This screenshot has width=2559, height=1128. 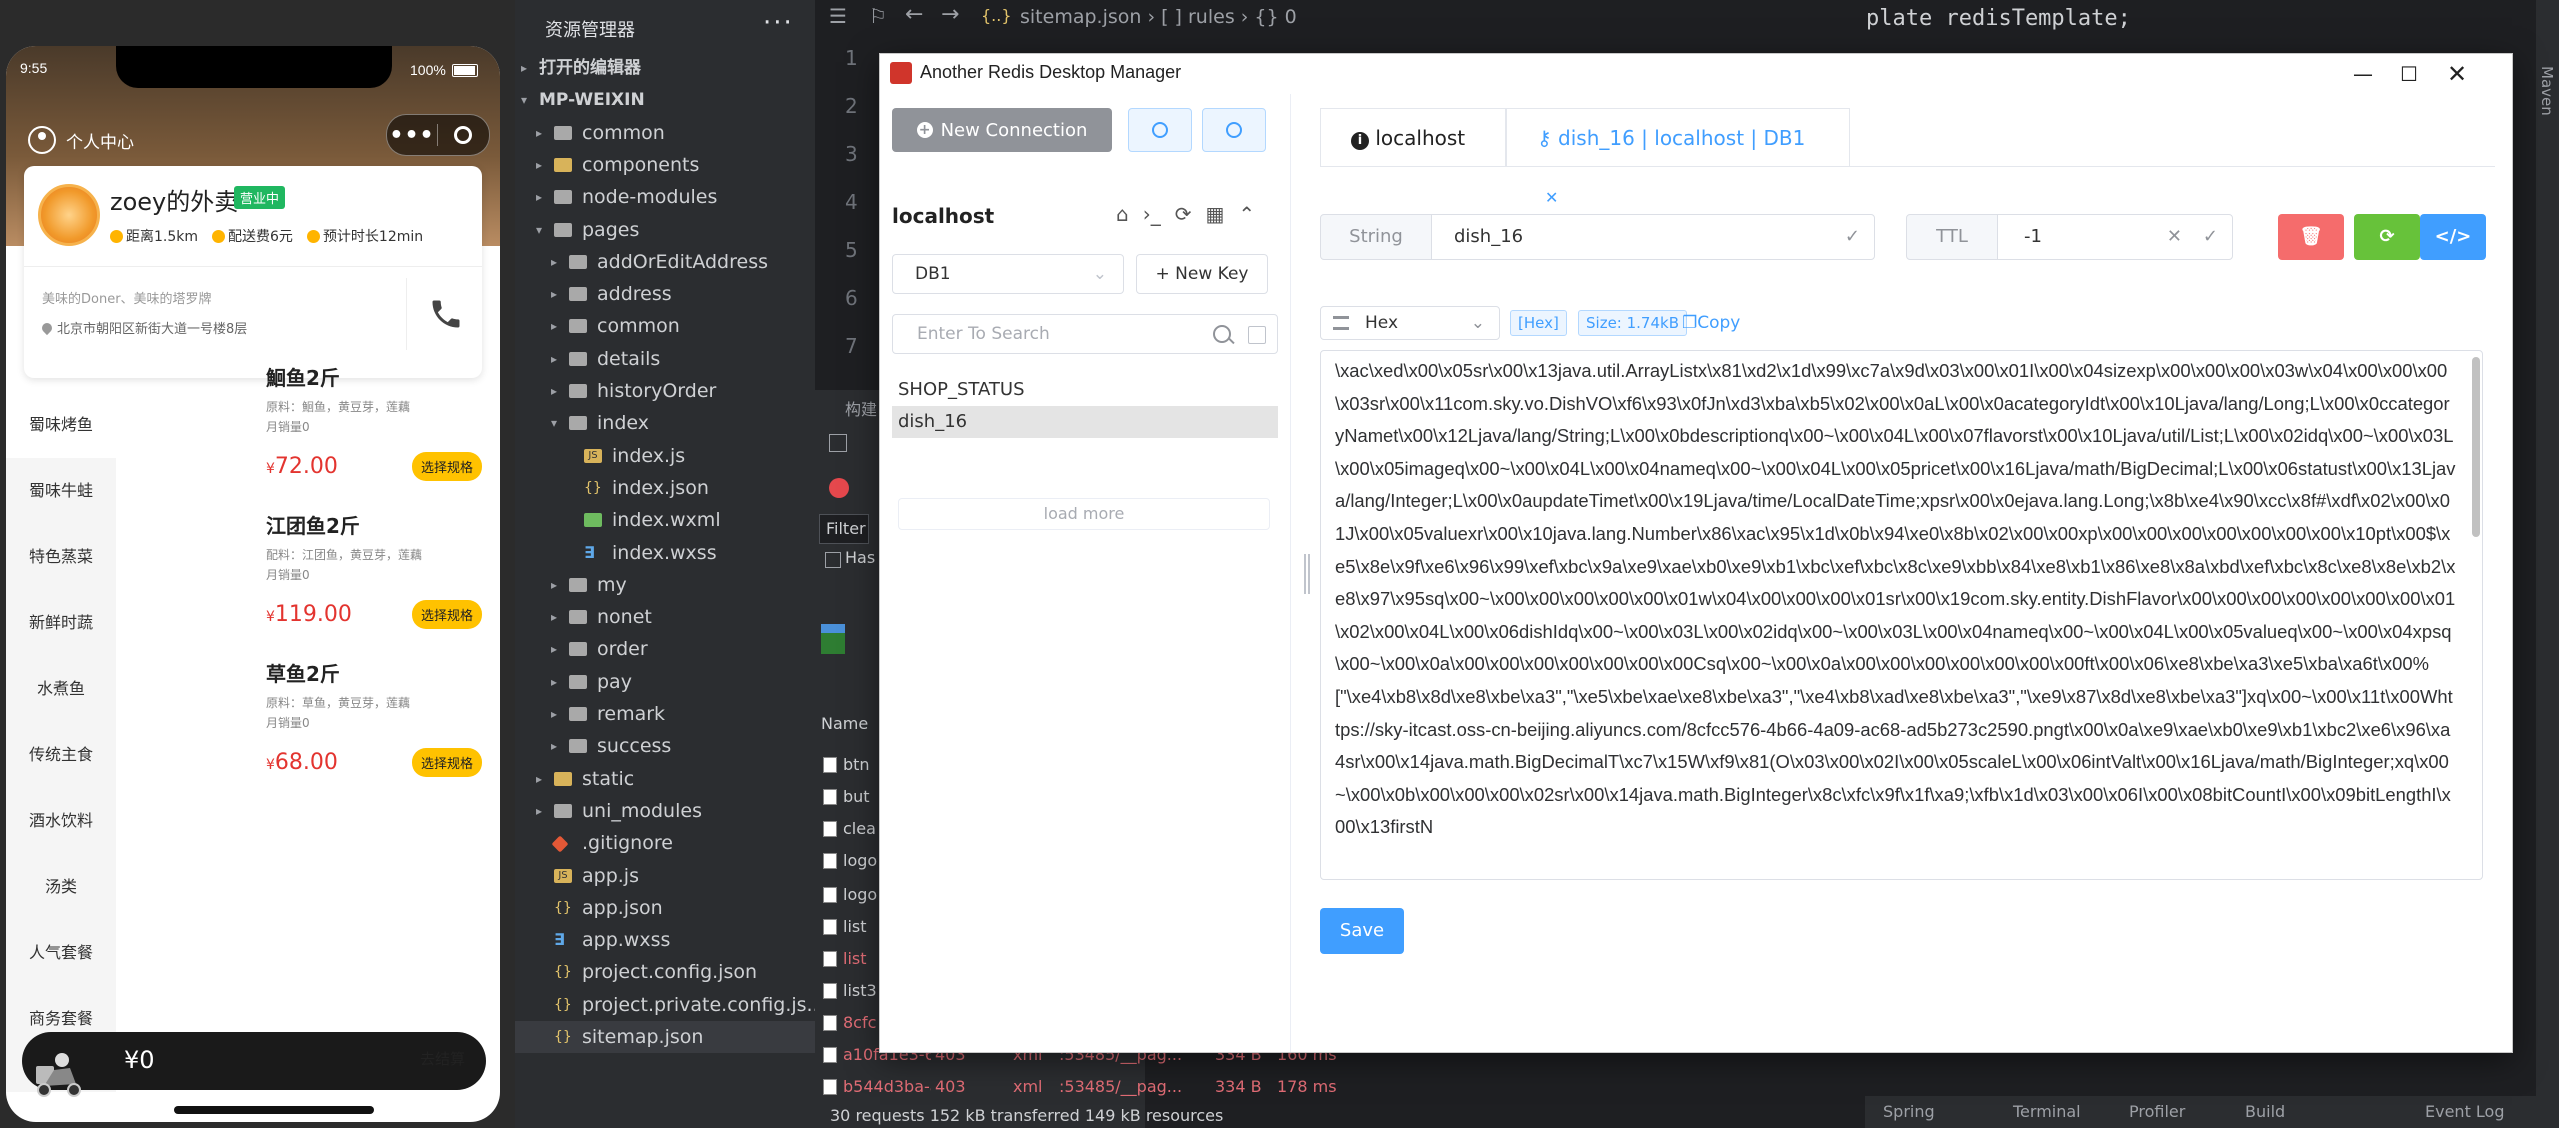 What do you see at coordinates (665, 197) in the screenshot?
I see `tree-item: ▸ node-modules` at bounding box center [665, 197].